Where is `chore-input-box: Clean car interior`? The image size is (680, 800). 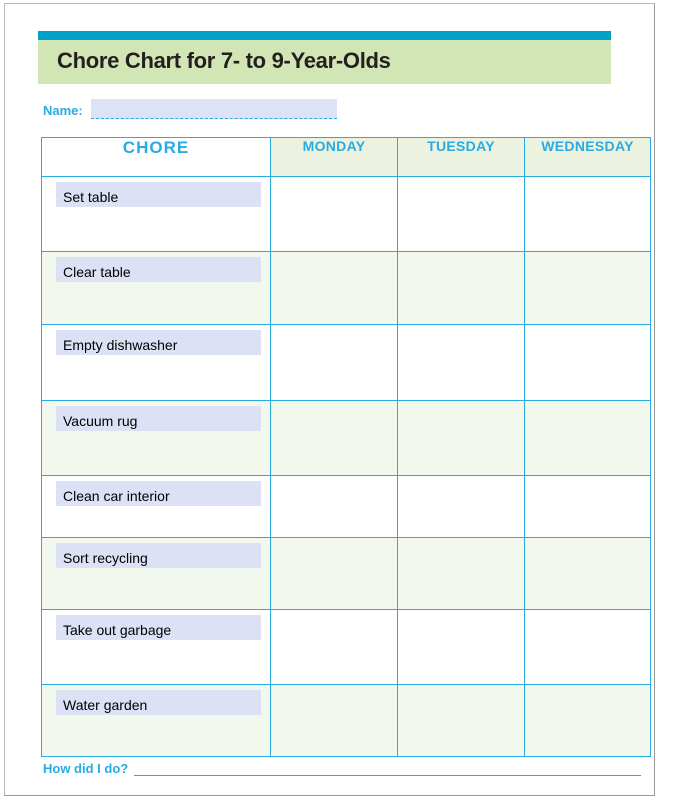 chore-input-box: Clean car interior is located at coordinates (158, 493).